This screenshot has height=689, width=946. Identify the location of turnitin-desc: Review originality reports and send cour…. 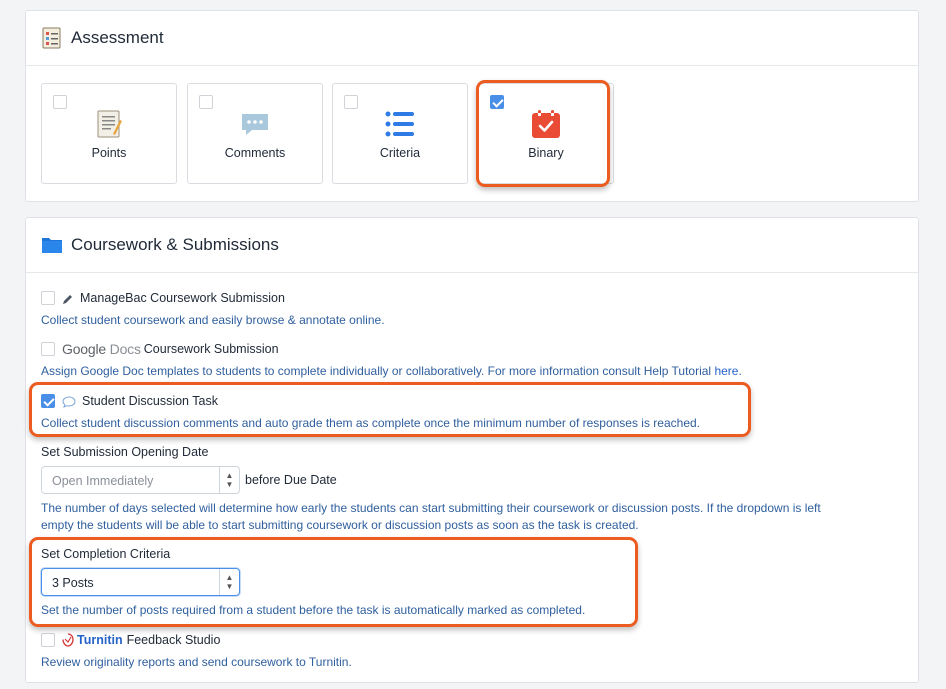
(196, 662).